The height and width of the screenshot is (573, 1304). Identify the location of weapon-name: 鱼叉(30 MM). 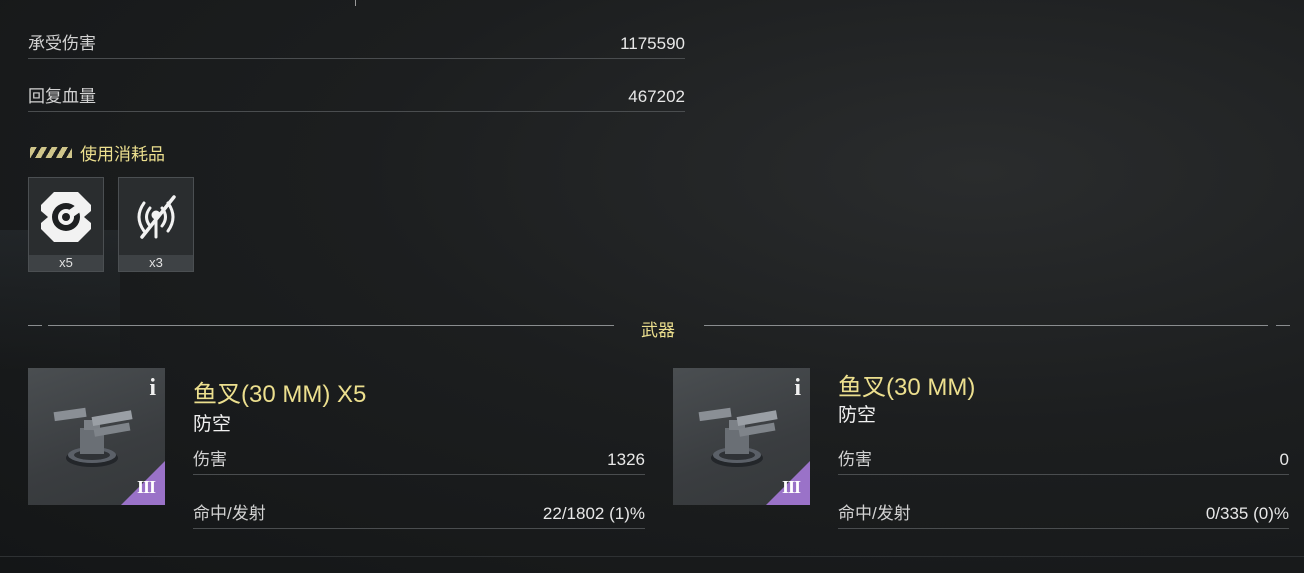
(907, 387).